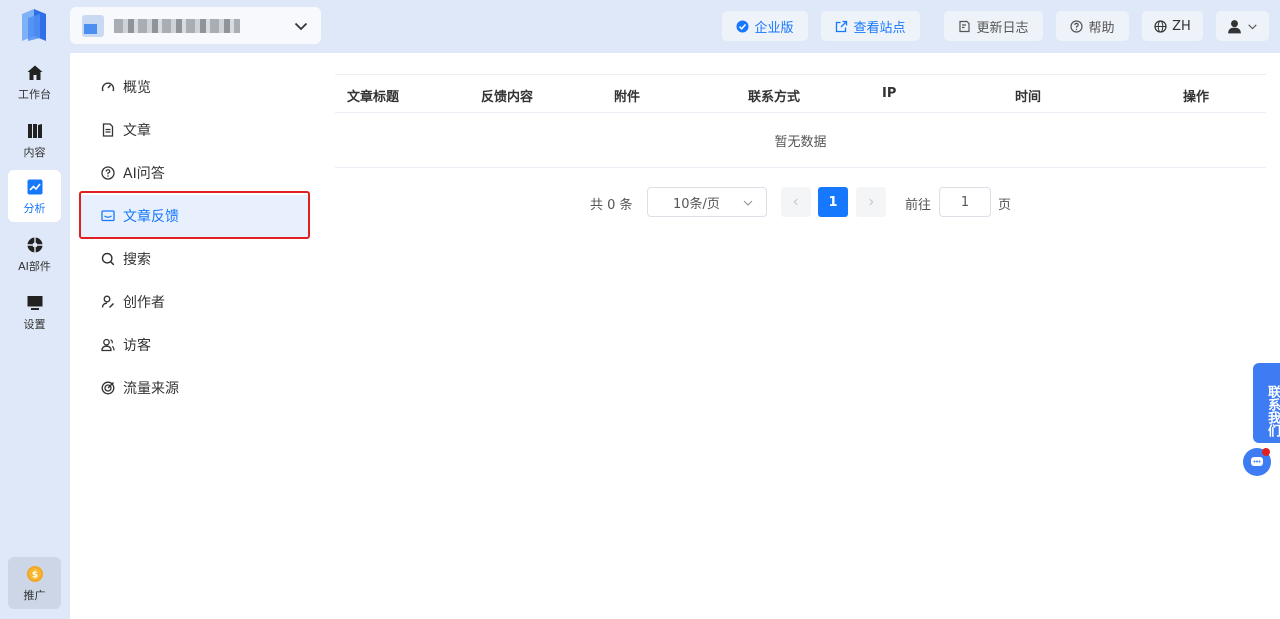  What do you see at coordinates (774, 28) in the screenshot?
I see `enterprise-label: 企业版` at bounding box center [774, 28].